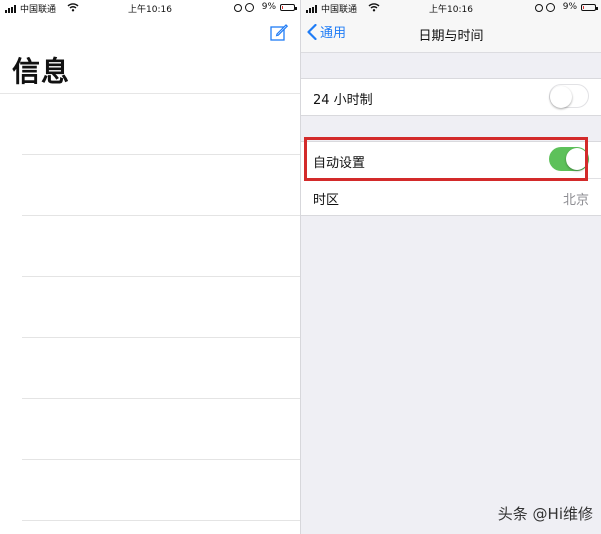 The width and height of the screenshot is (601, 534). Describe the element at coordinates (575, 200) in the screenshot. I see `timezone-value: 北京` at that location.